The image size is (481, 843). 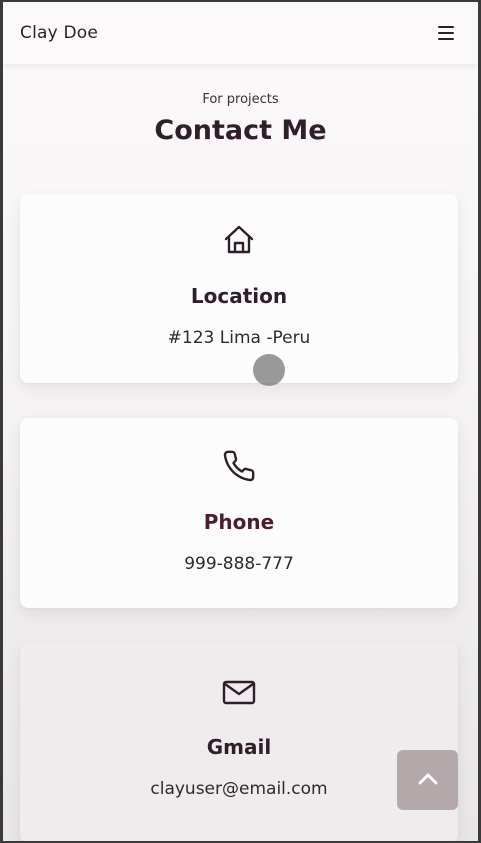 What do you see at coordinates (240, 99) in the screenshot?
I see `section-subtitle: For projects` at bounding box center [240, 99].